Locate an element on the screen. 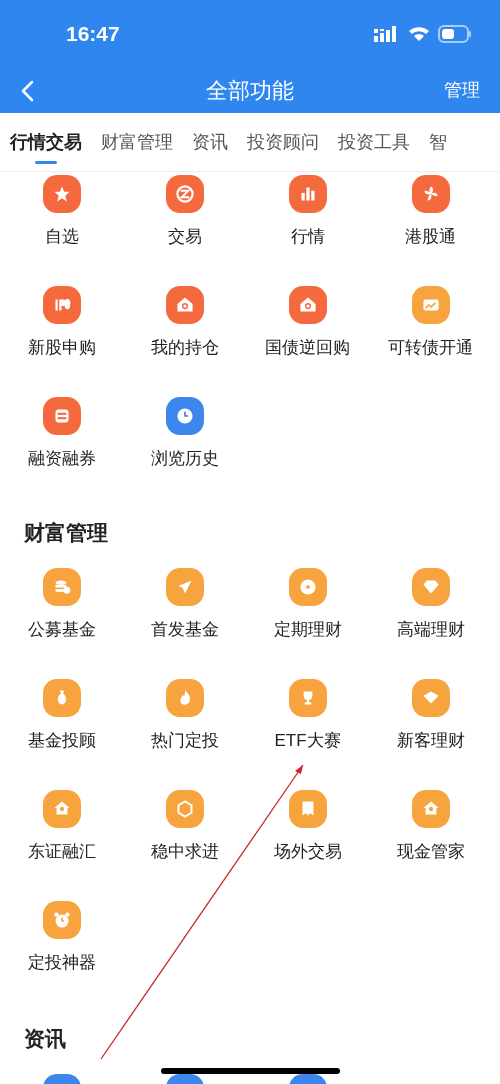 This screenshot has width=500, height=1084. function-label: 我的持仓 is located at coordinates (184, 348).